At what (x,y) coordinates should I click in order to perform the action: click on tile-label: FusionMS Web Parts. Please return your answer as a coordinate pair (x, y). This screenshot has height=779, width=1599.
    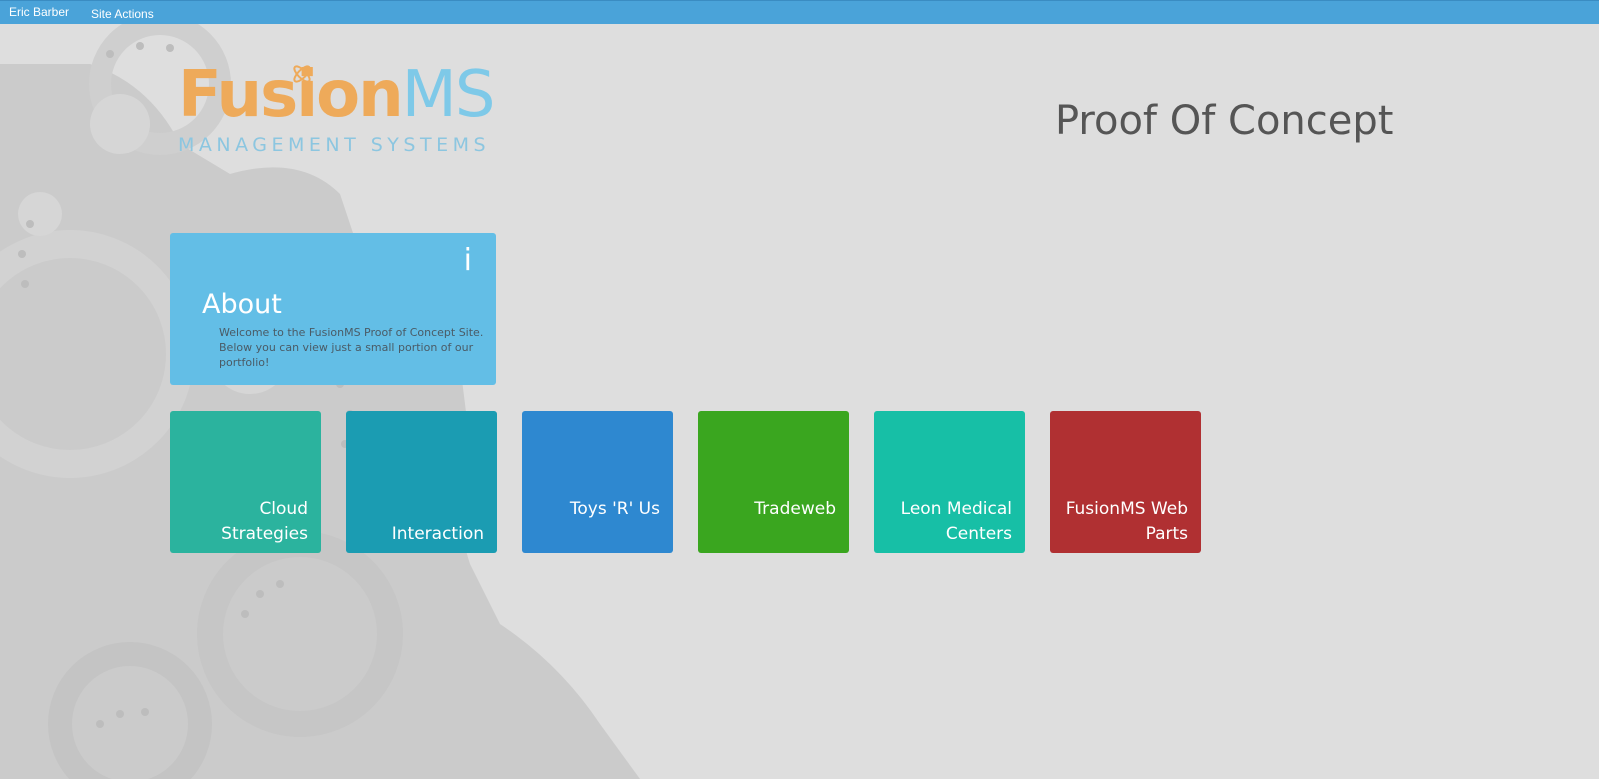
    Looking at the image, I should click on (1126, 521).